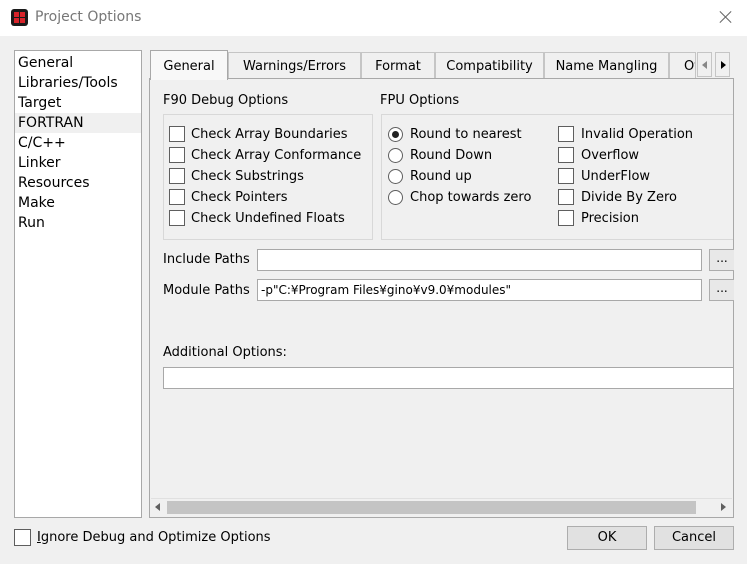  I want to click on check-array-boundaries-checkbox, so click(177, 134).